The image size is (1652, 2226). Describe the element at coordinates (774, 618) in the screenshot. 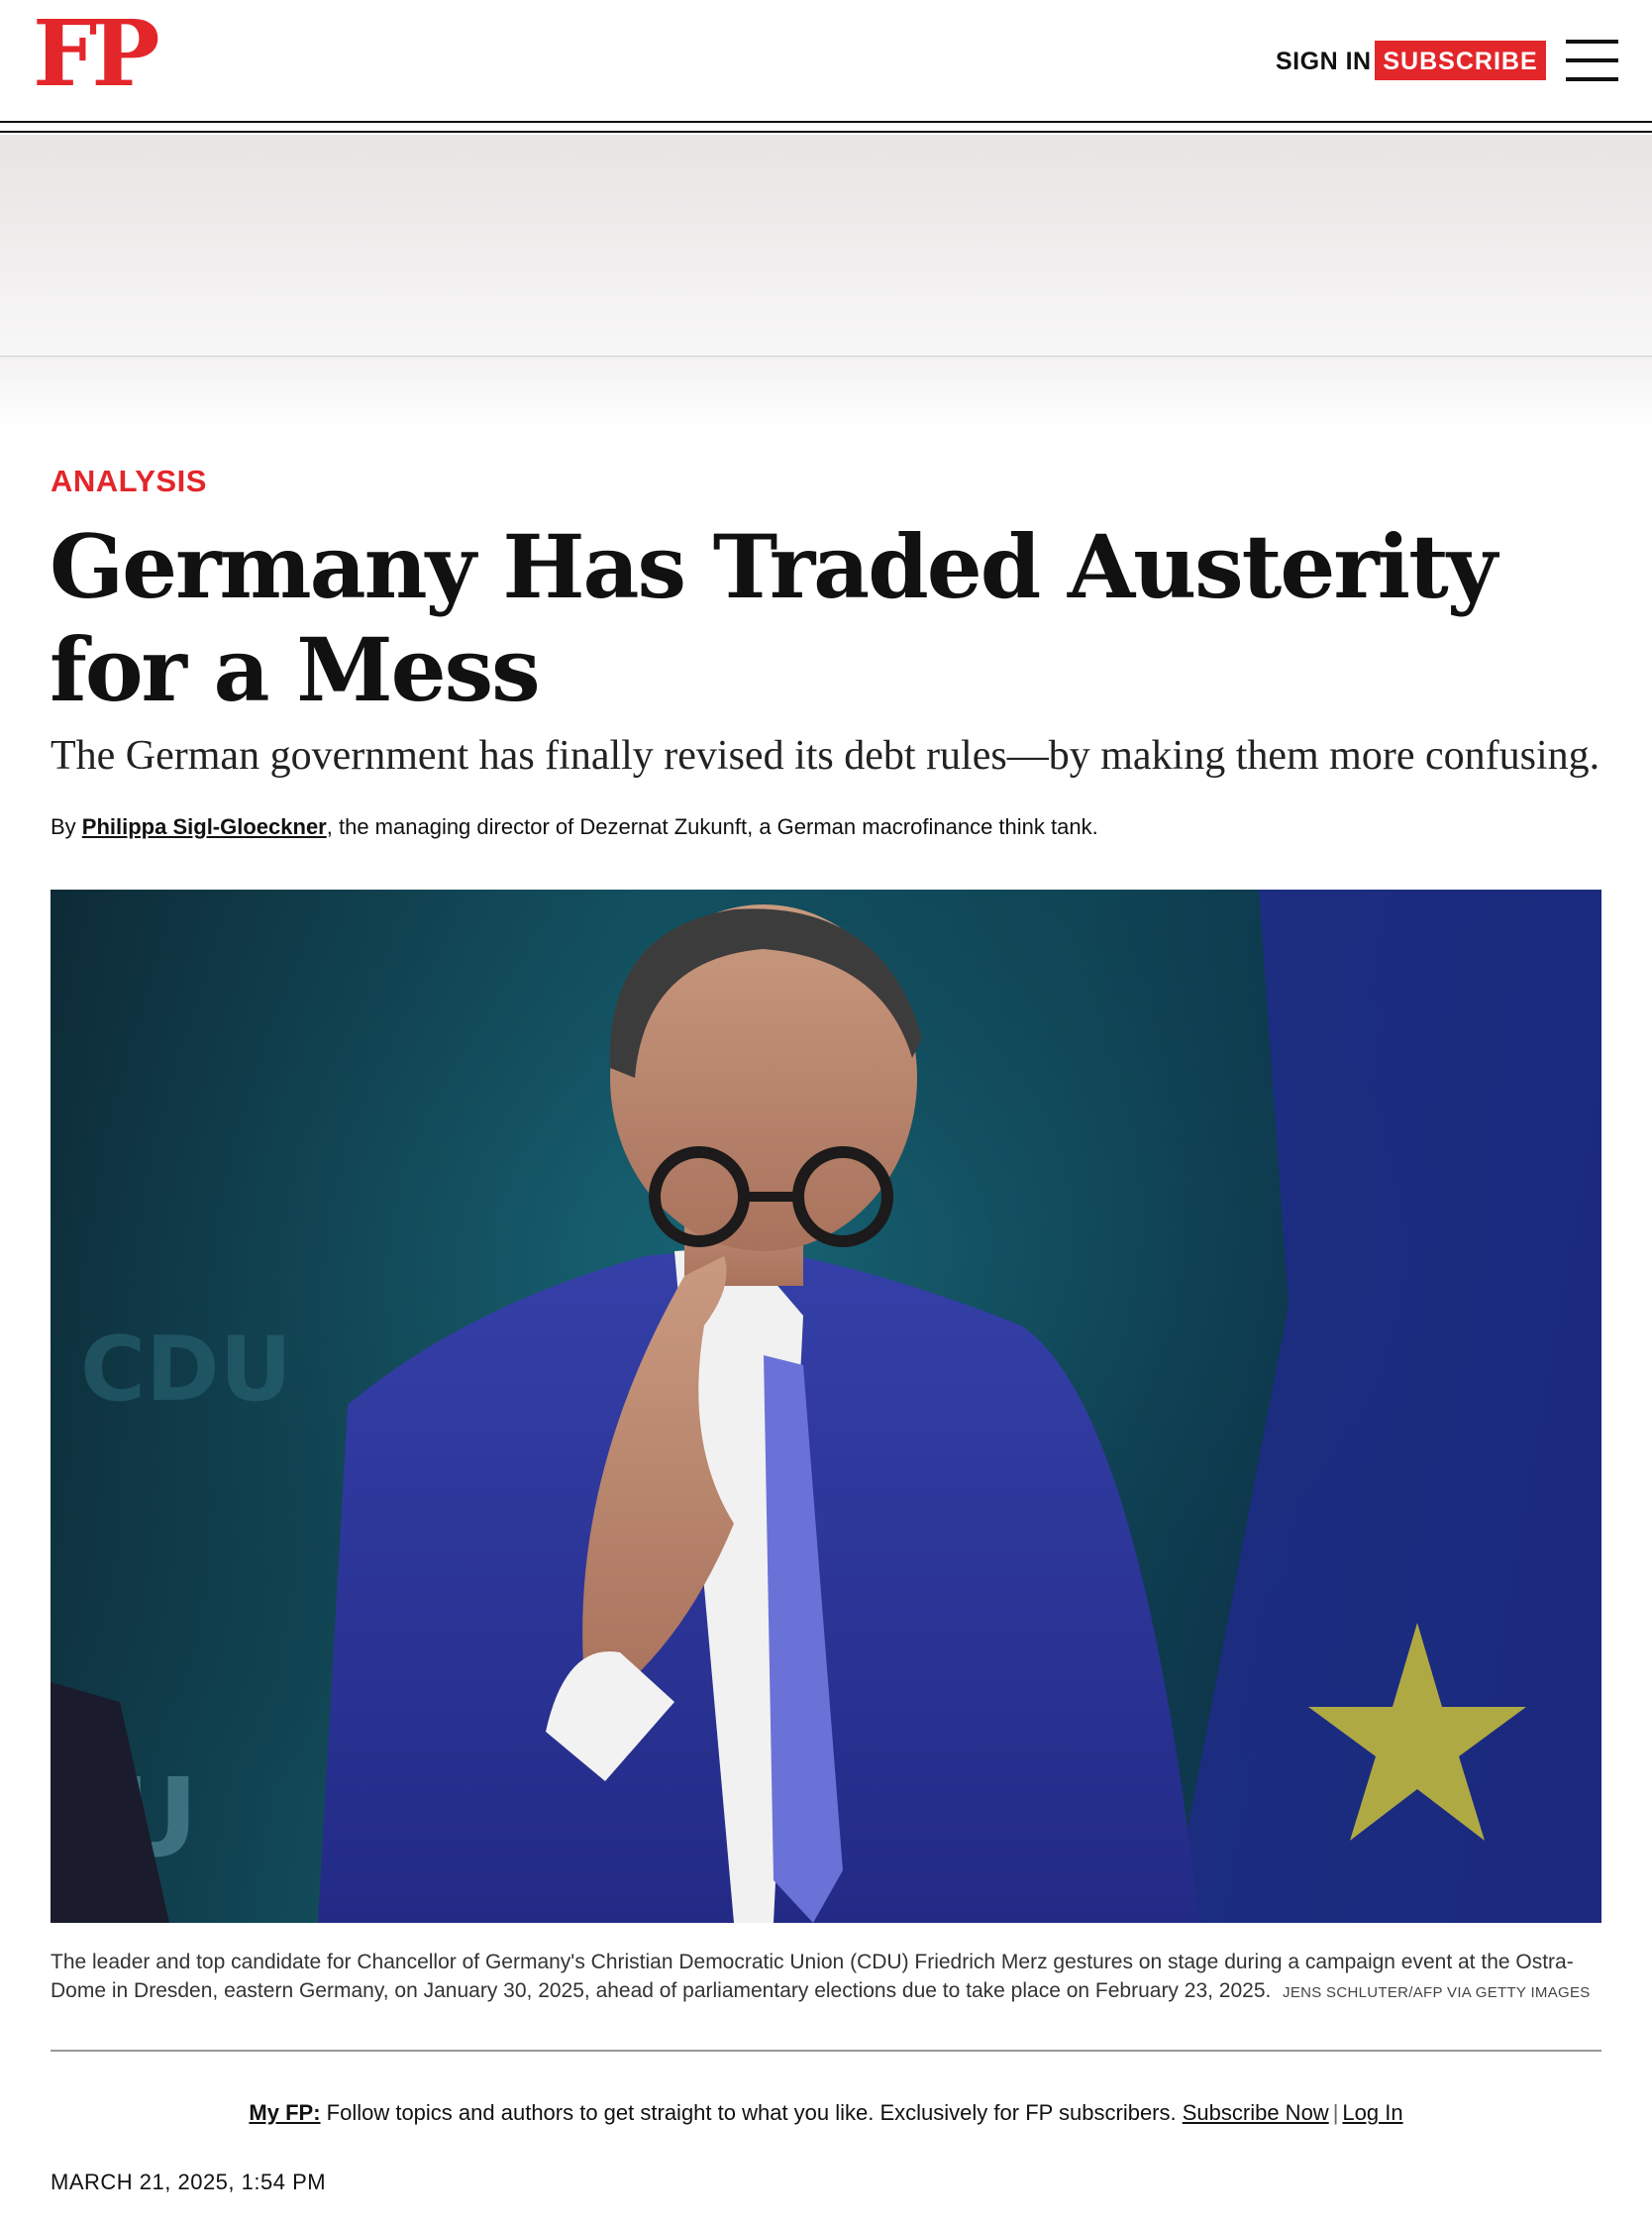

I see `article-headline: Germany Has Traded Austerity for a Mess` at that location.